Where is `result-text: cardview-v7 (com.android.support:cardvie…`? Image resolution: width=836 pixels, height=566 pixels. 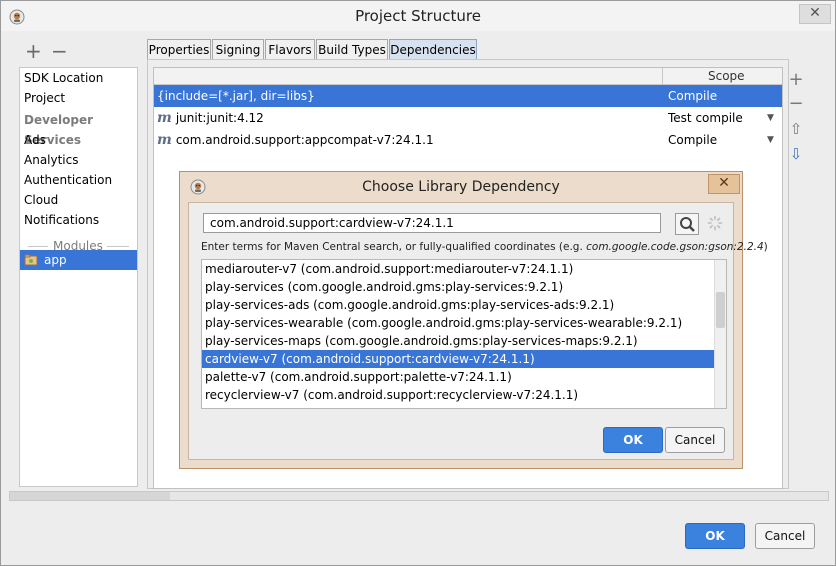 result-text: cardview-v7 (com.android.support:cardvie… is located at coordinates (370, 359).